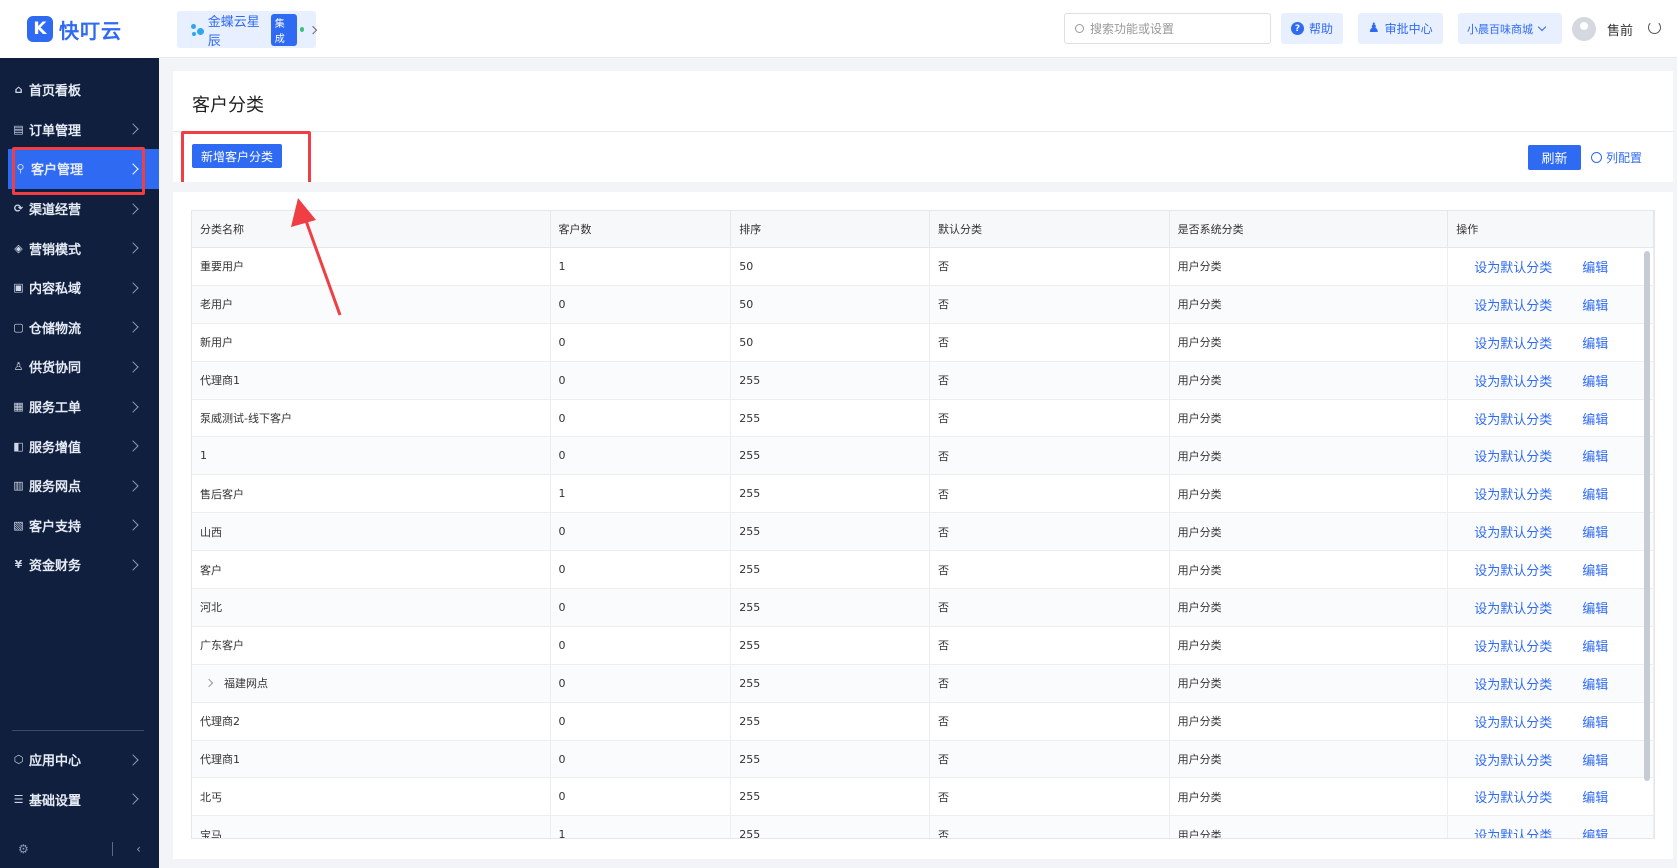 Image resolution: width=1677 pixels, height=868 pixels. Describe the element at coordinates (1309, 759) in the screenshot. I see `table-cell: 用户分类` at that location.